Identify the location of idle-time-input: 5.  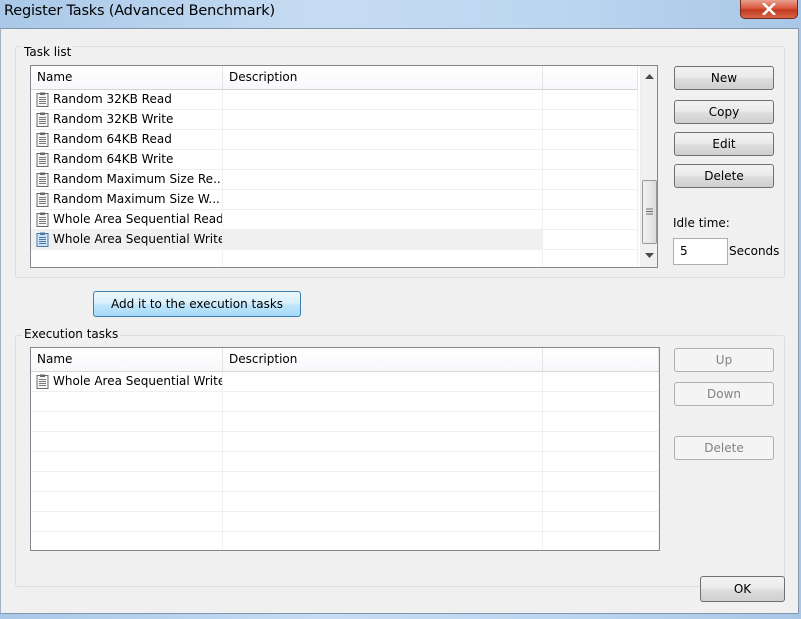
(700, 251).